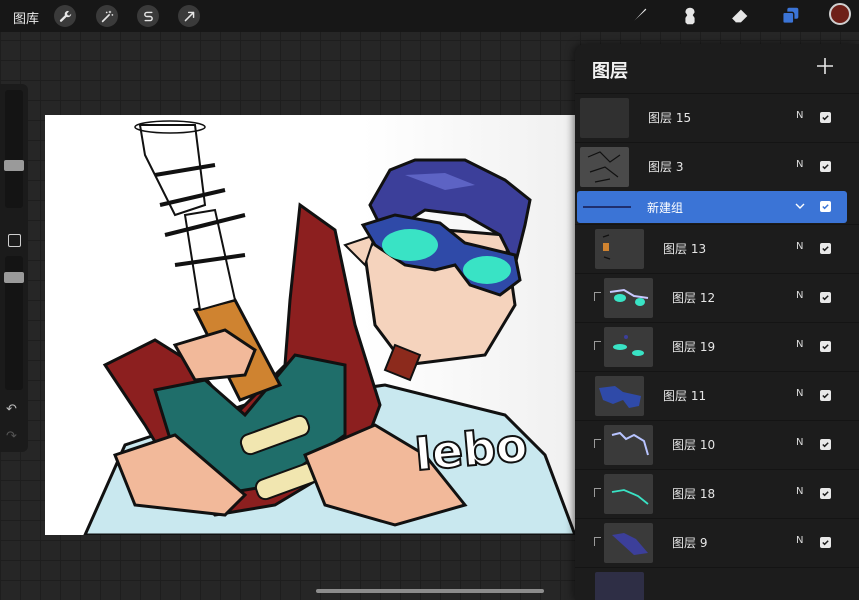 Image resolution: width=859 pixels, height=600 pixels. What do you see at coordinates (148, 16) in the screenshot?
I see `selection-s-icon` at bounding box center [148, 16].